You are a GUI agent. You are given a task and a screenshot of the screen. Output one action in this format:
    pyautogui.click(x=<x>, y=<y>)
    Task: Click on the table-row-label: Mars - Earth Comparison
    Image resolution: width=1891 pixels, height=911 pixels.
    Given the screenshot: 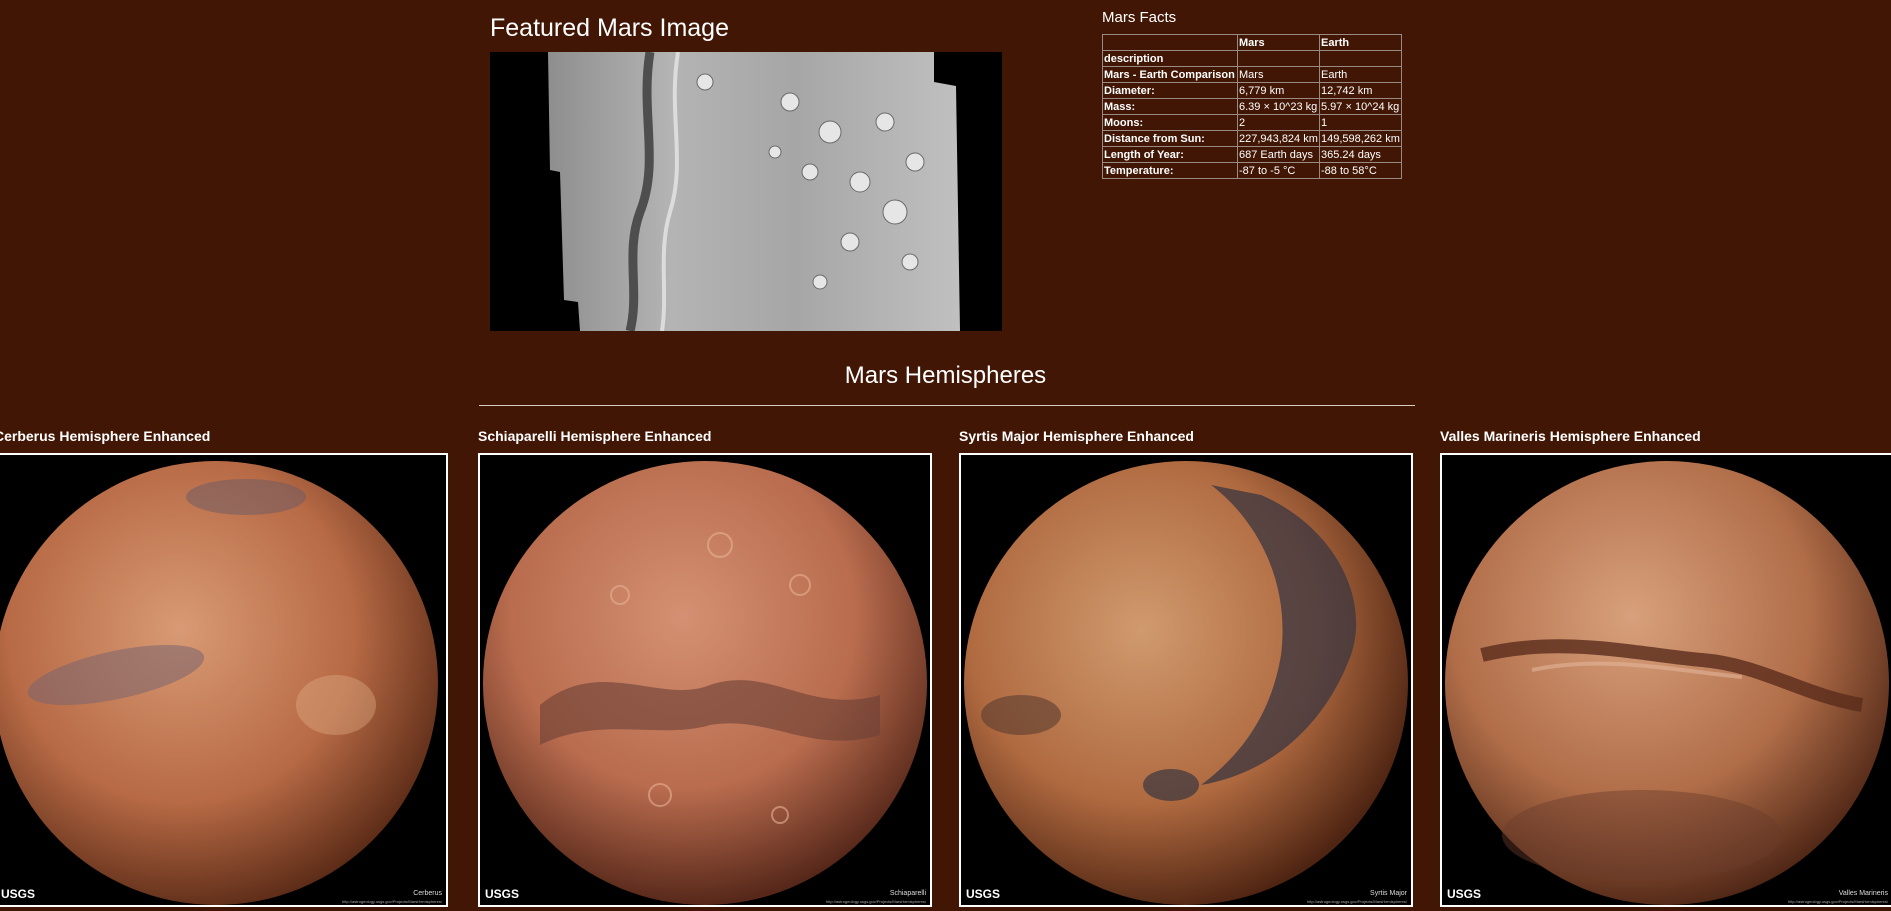 What is the action you would take?
    pyautogui.click(x=1170, y=74)
    